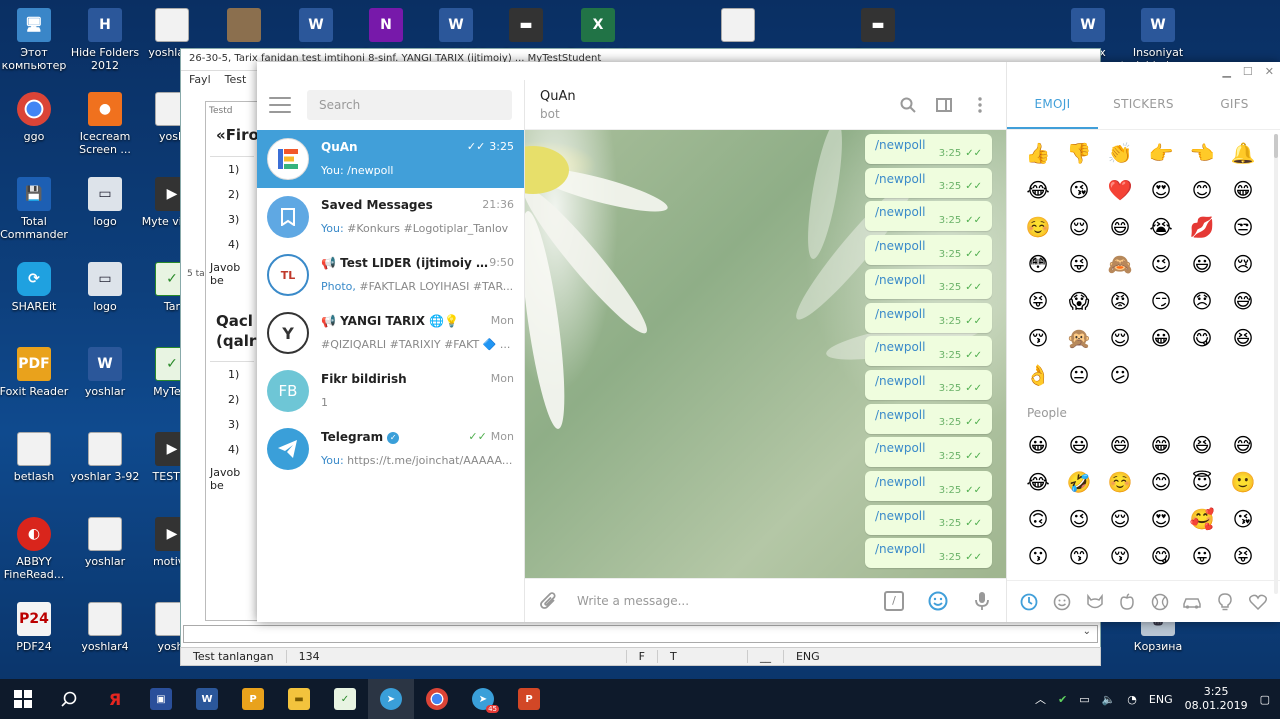  What do you see at coordinates (894, 601) in the screenshot?
I see `bot-commands-icon: /` at bounding box center [894, 601].